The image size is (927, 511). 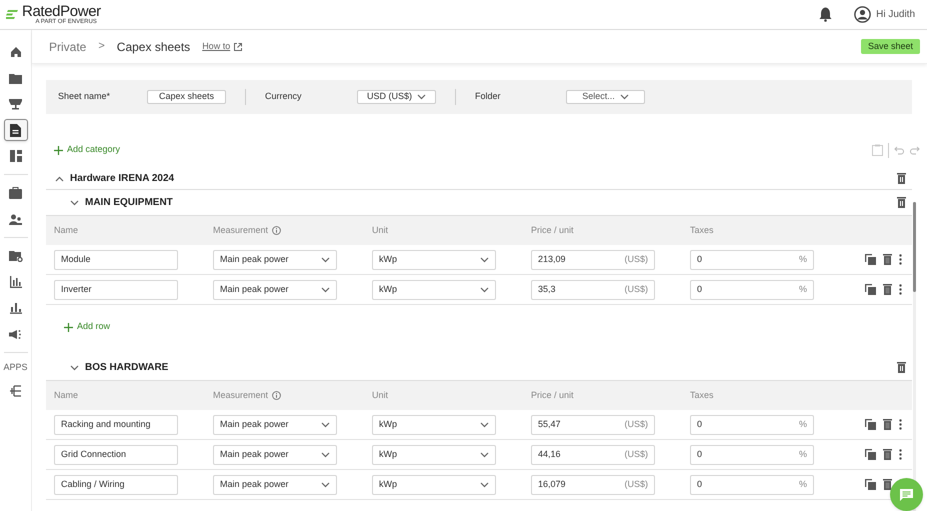 I want to click on chat-icon, so click(x=906, y=494).